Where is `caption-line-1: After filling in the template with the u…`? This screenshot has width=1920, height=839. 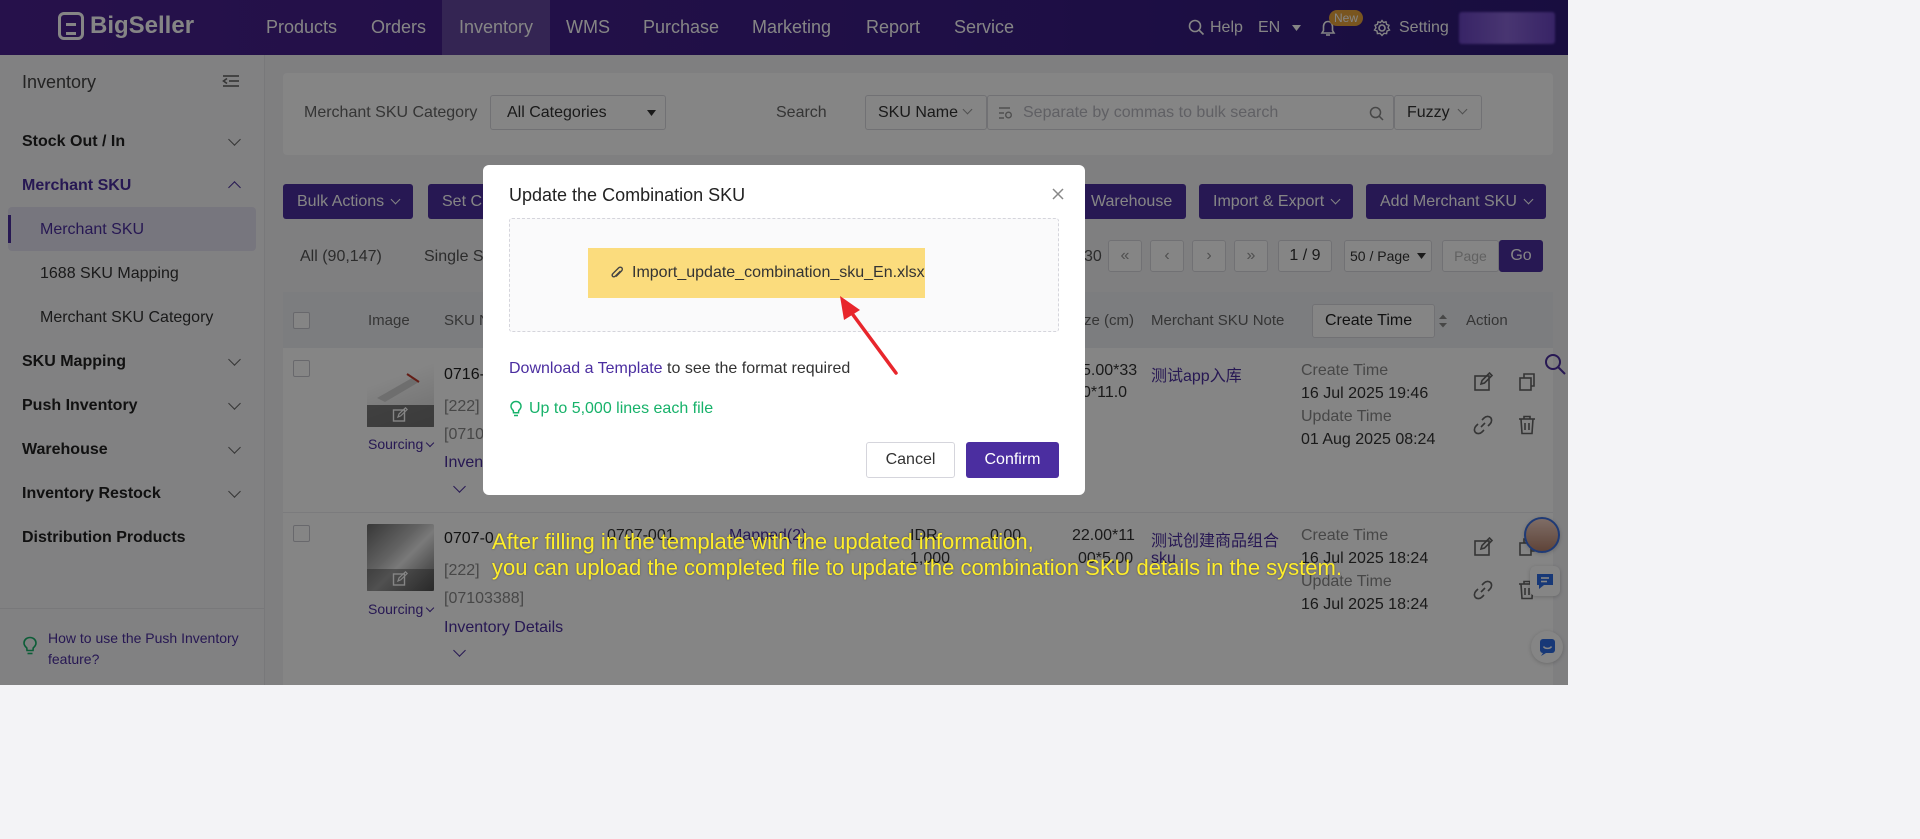 caption-line-1: After filling in the template with the u… is located at coordinates (763, 541).